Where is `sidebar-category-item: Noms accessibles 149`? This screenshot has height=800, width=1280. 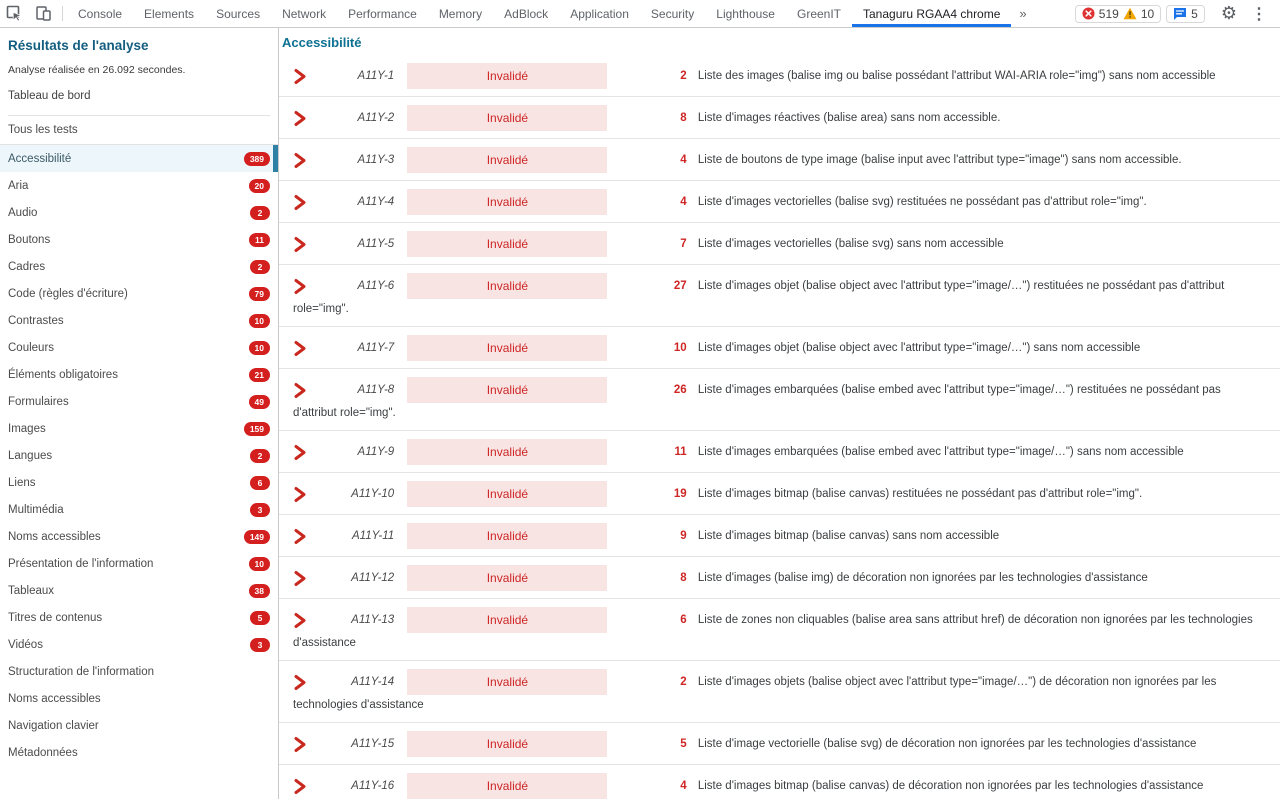 sidebar-category-item: Noms accessibles 149 is located at coordinates (139, 536).